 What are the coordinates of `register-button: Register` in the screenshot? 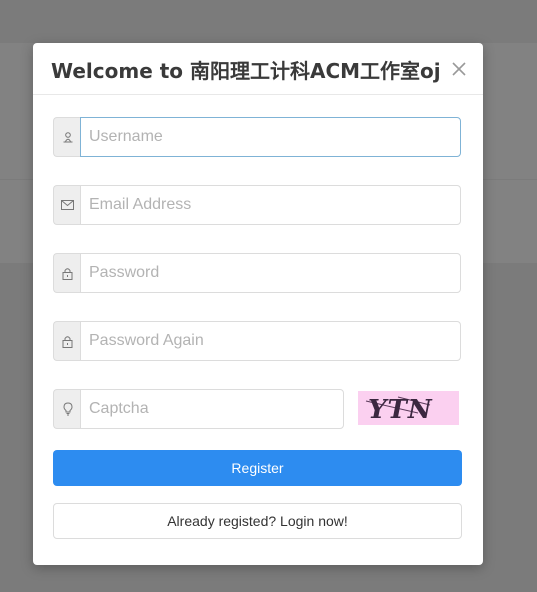 It's located at (257, 468).